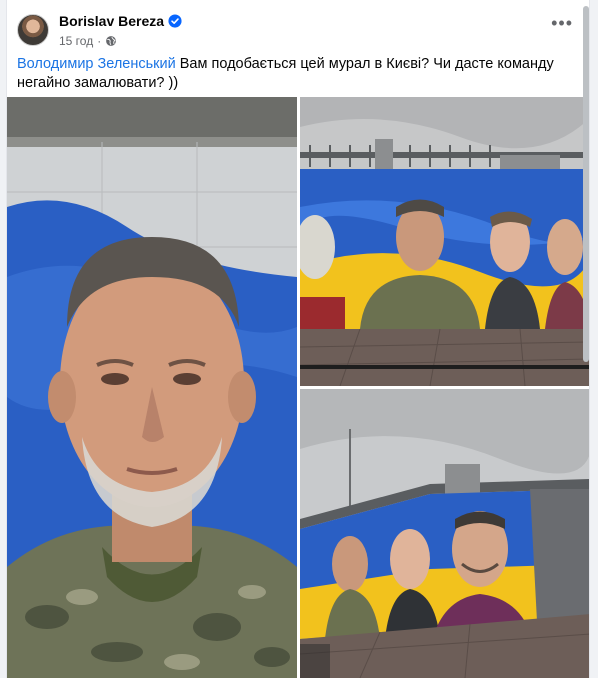  I want to click on post-meta: 15 год ·, so click(88, 41).